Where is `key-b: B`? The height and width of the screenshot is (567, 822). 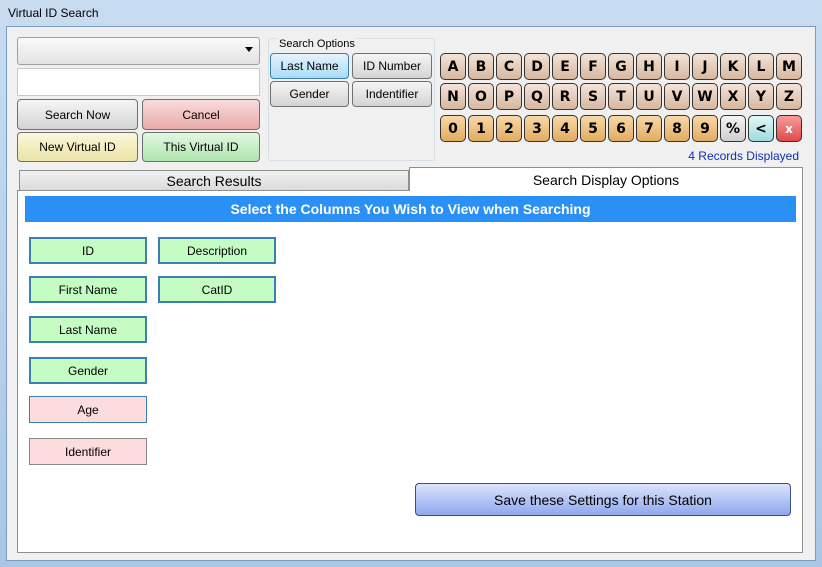 key-b: B is located at coordinates (481, 66).